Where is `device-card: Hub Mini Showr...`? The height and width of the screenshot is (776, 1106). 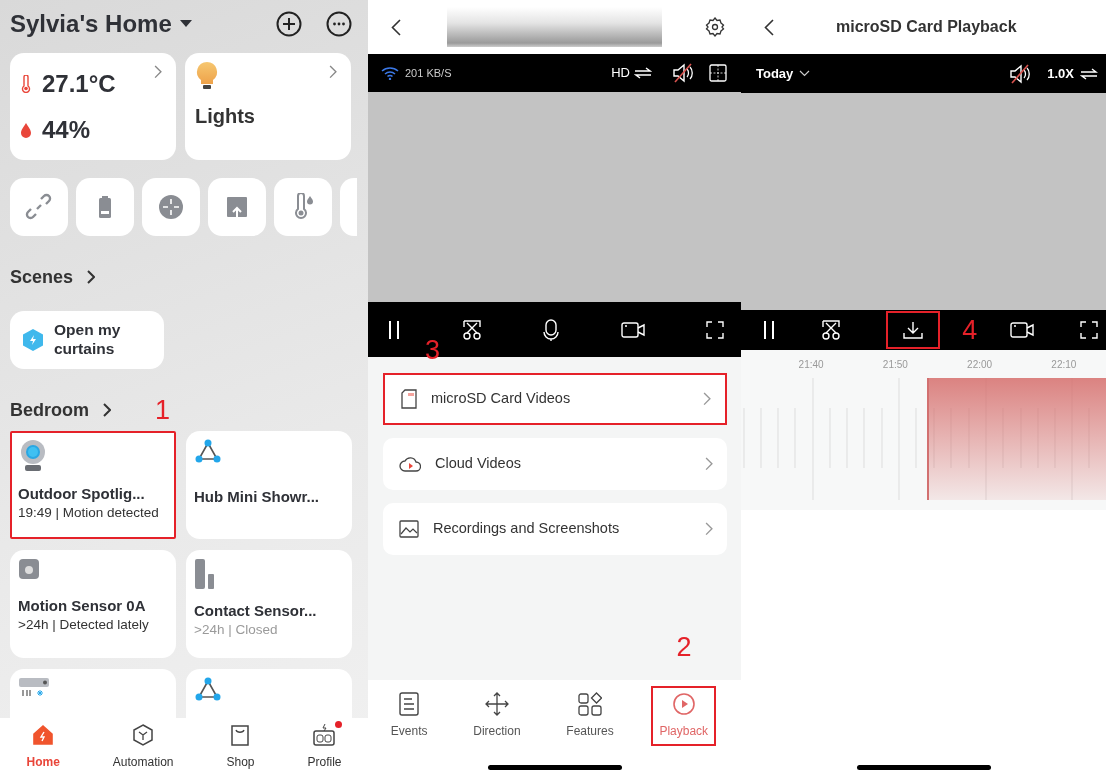
device-card: Hub Mini Showr... is located at coordinates (269, 485).